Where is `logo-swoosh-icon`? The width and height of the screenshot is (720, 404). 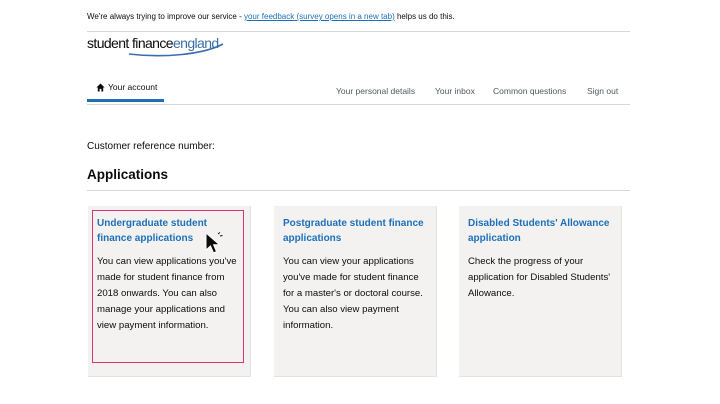 logo-swoosh-icon is located at coordinates (176, 50).